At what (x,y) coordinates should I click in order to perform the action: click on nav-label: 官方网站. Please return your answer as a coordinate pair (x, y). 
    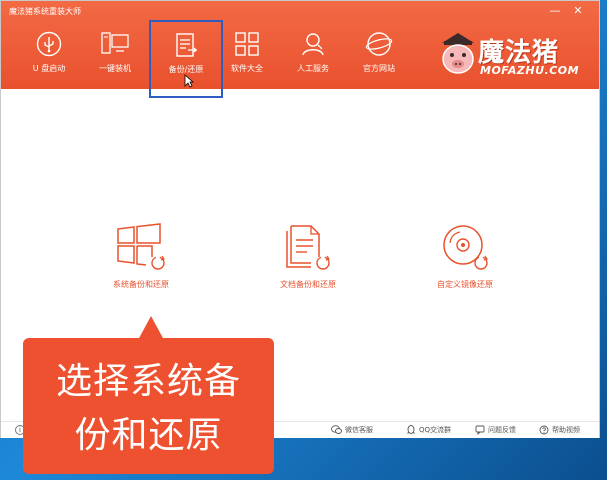
    Looking at the image, I should click on (379, 68).